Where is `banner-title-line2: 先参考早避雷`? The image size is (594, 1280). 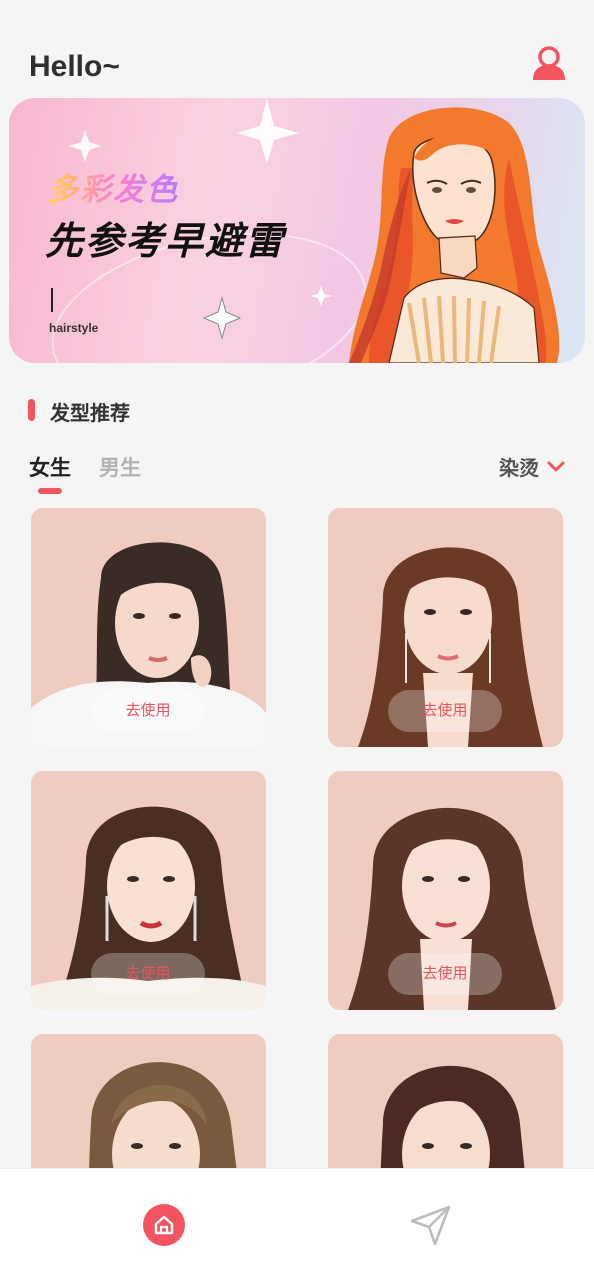
banner-title-line2: 先参考早避雷 is located at coordinates (165, 241).